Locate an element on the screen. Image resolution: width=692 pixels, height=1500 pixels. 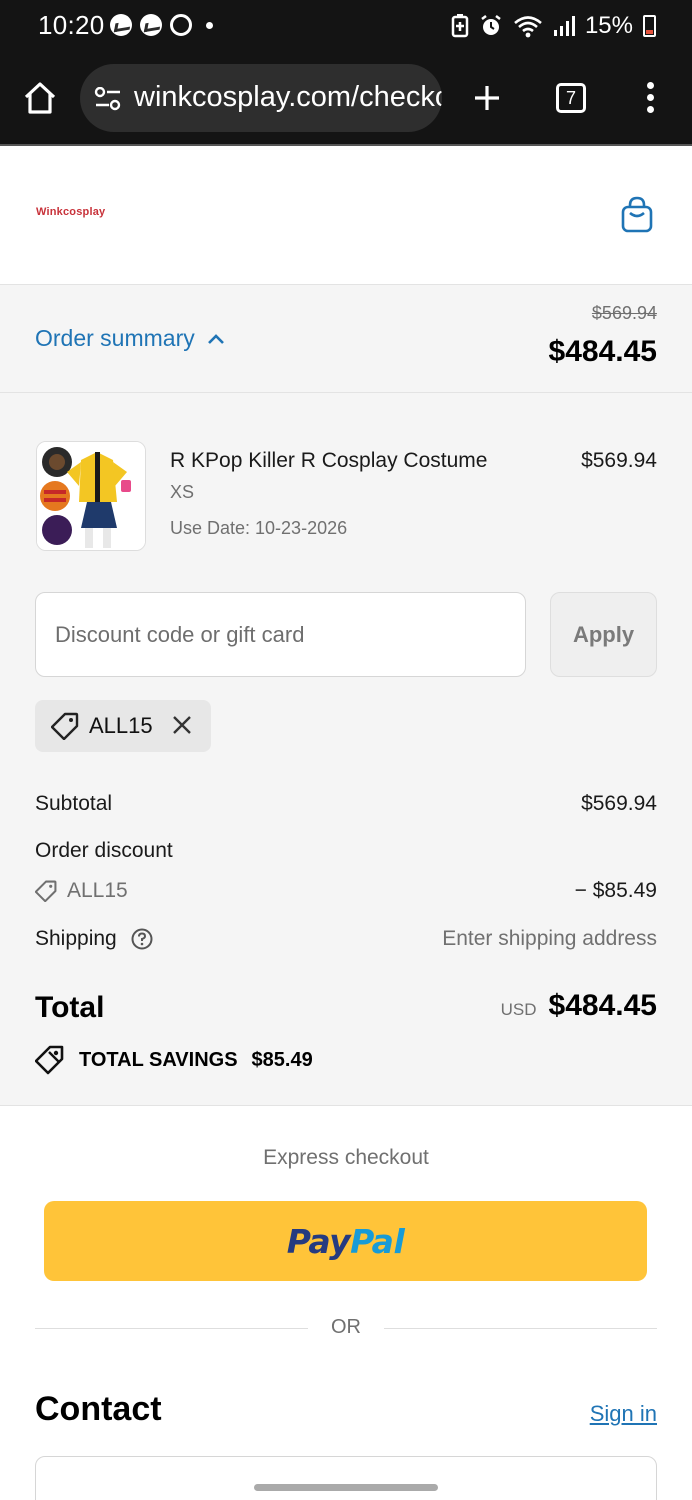
express-checkout-label: Express checkout is located at coordinates (346, 1157).